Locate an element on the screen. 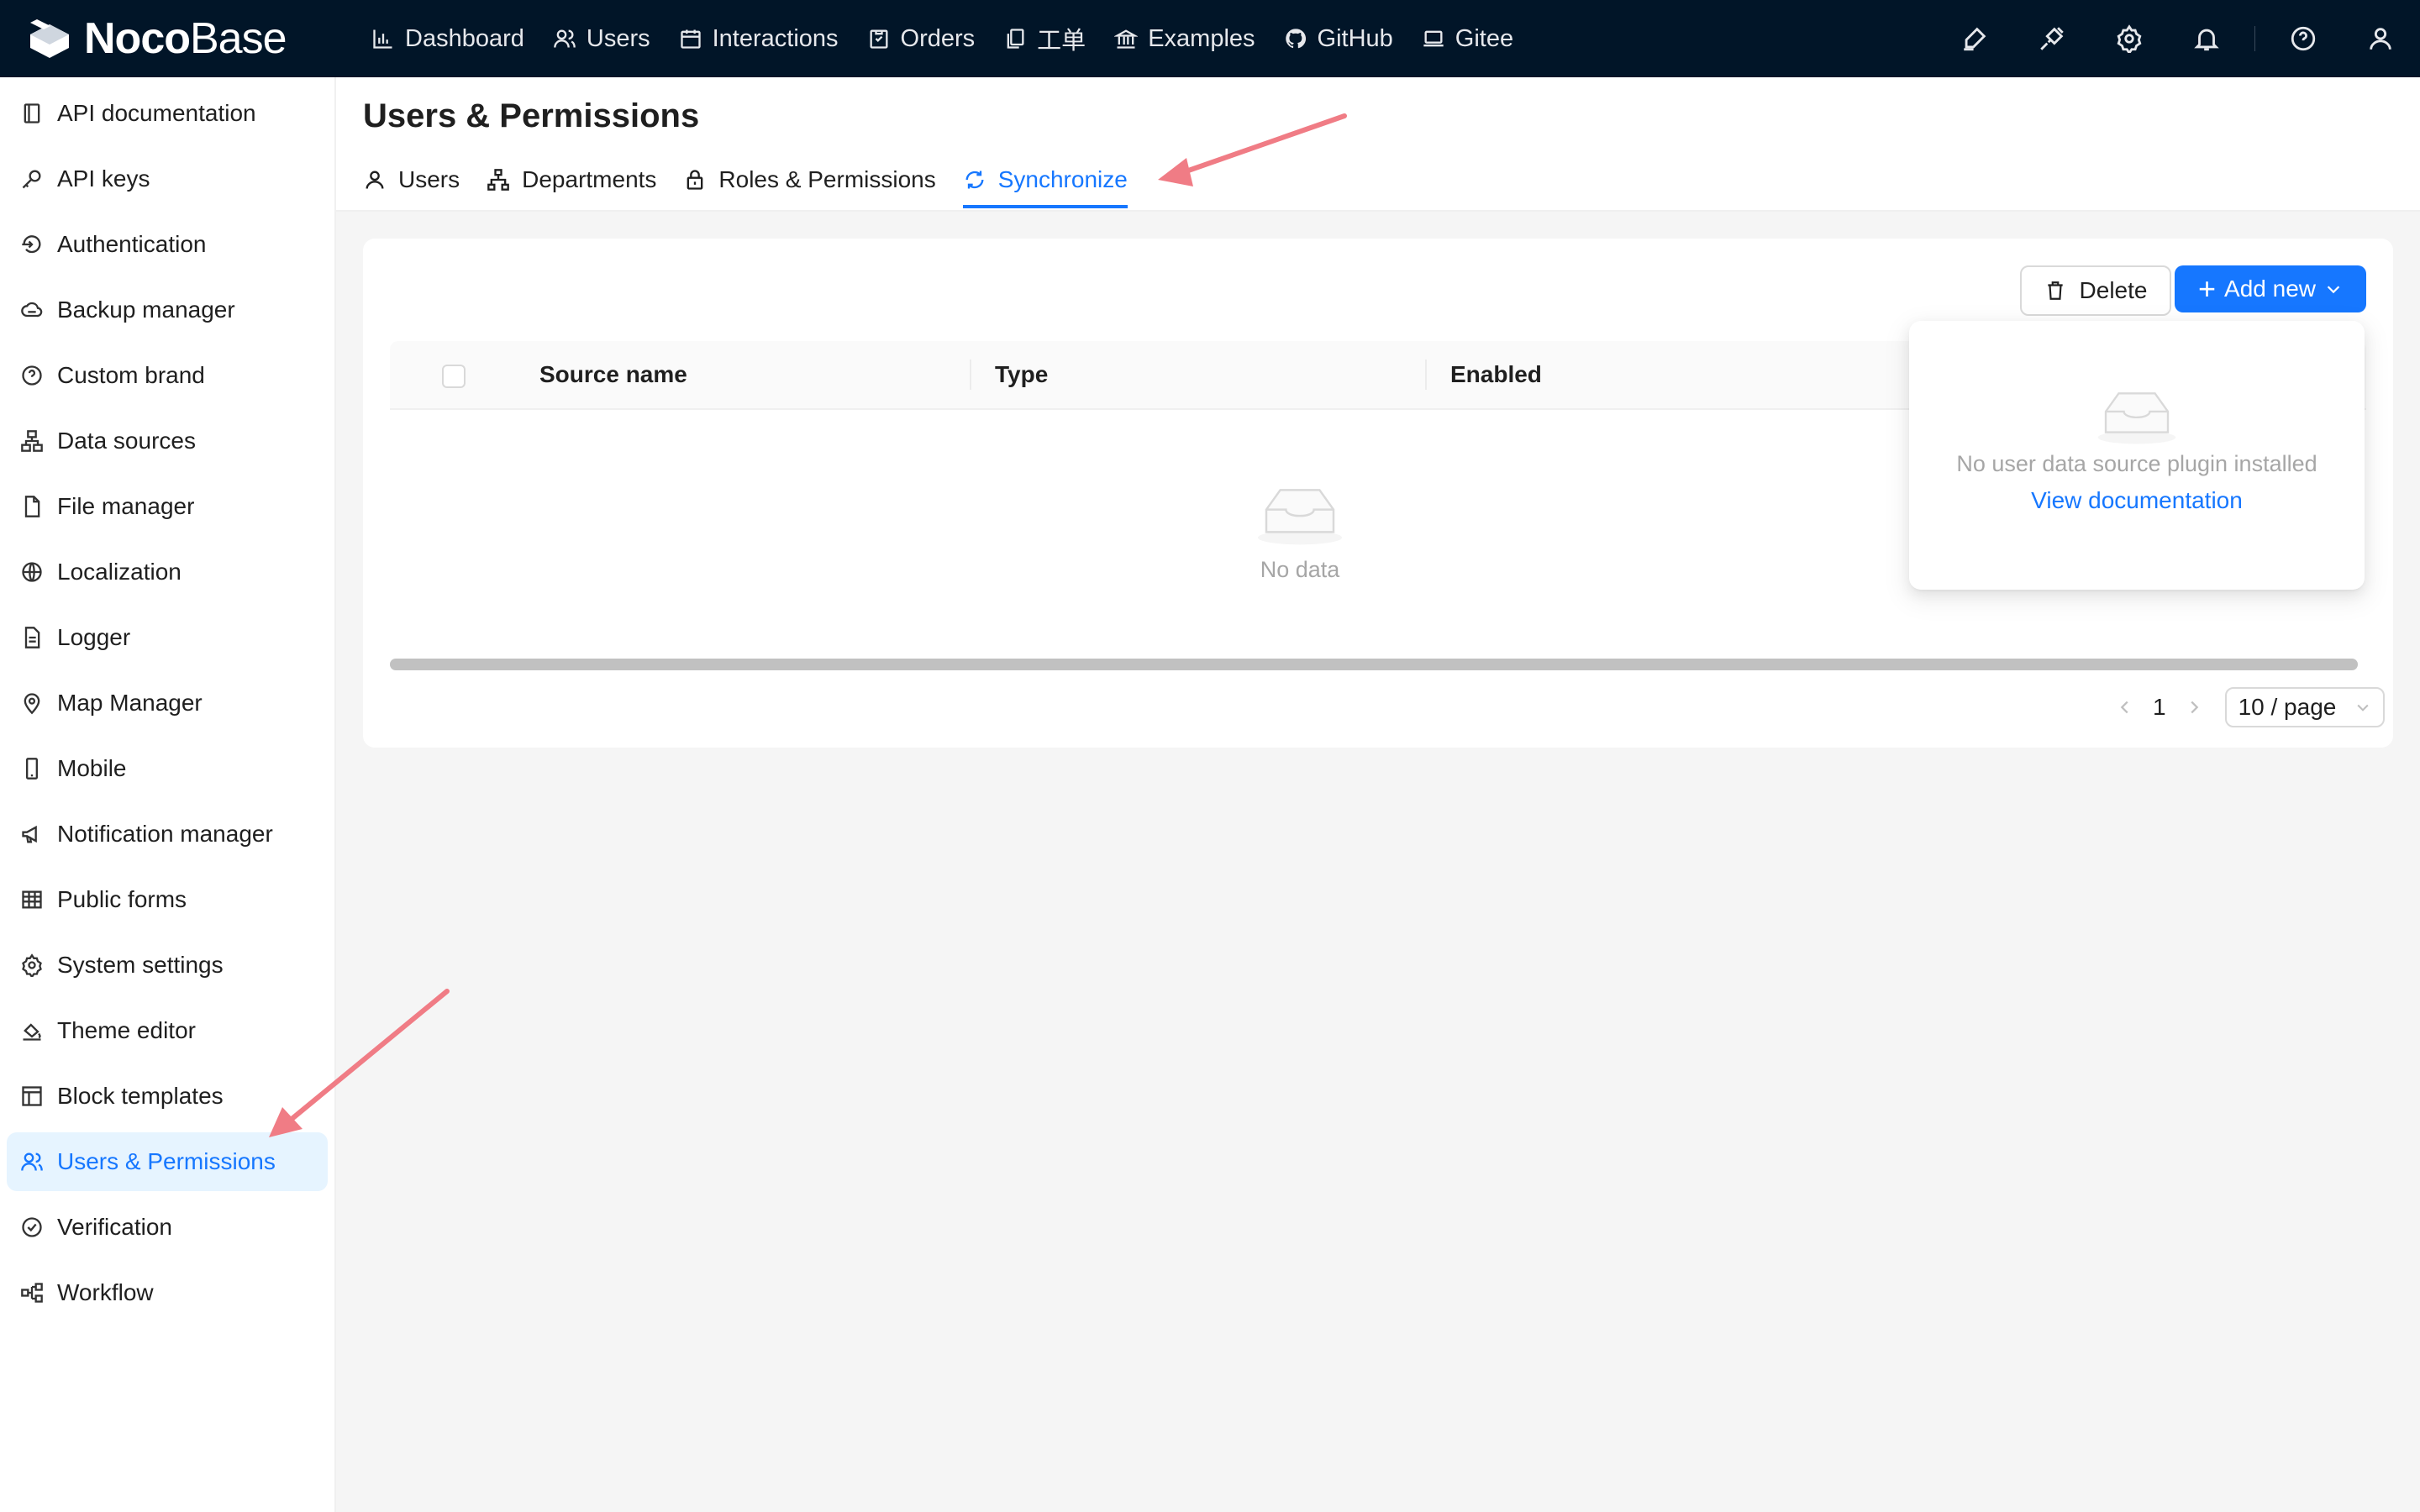 This screenshot has height=1512, width=2420. sidebar-item-api-documentation: API documentation is located at coordinates (167, 113).